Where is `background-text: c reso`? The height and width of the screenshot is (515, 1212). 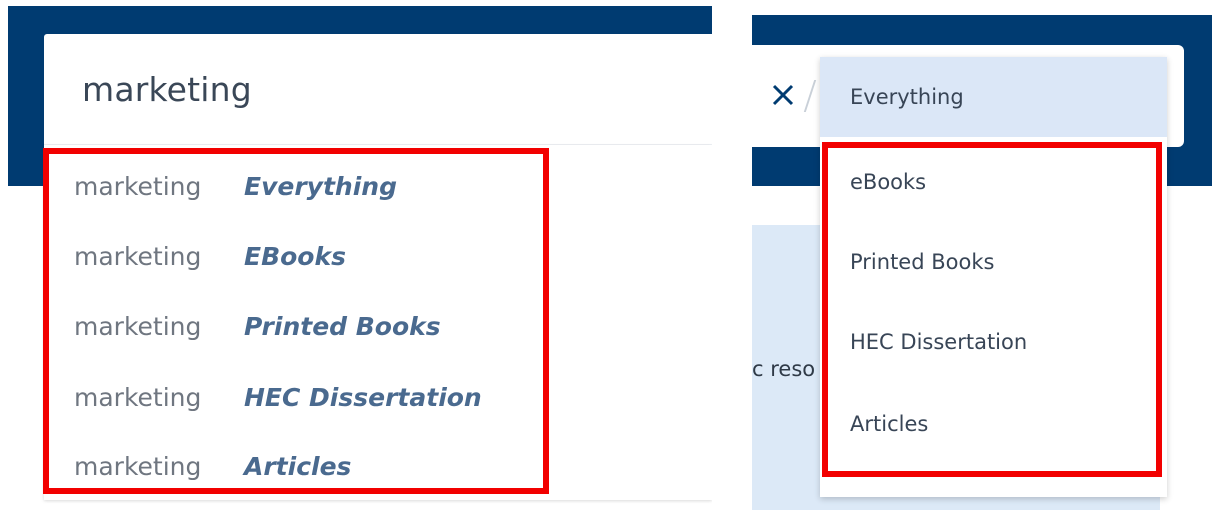
background-text: c reso is located at coordinates (784, 369).